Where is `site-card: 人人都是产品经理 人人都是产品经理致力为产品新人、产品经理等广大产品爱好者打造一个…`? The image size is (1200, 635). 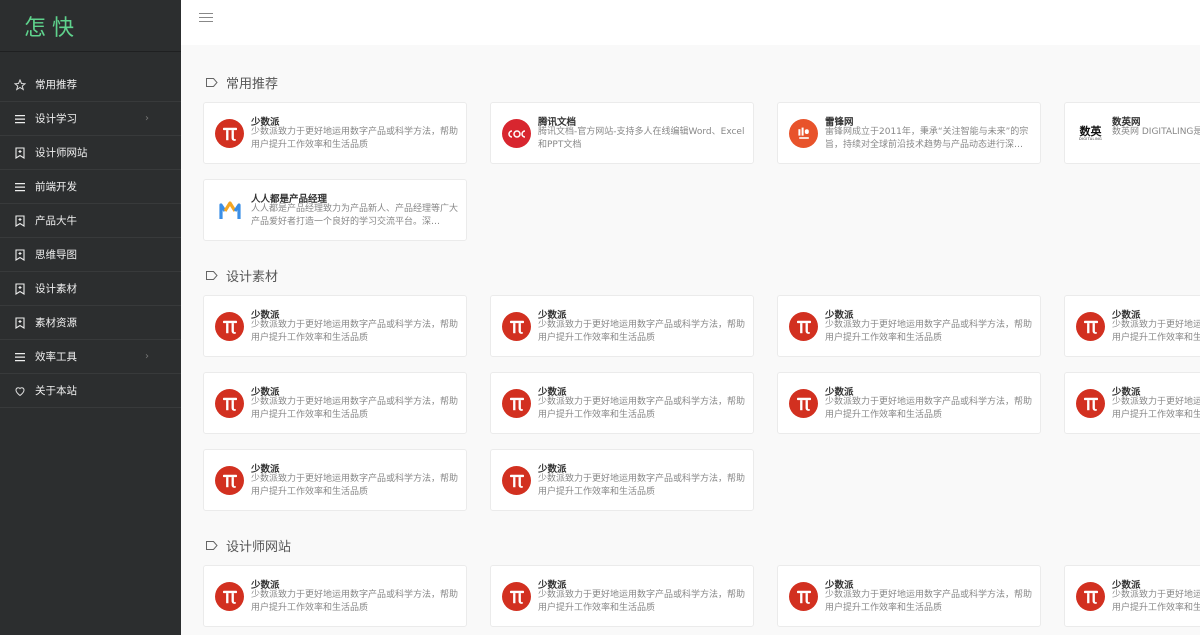
site-card: 人人都是产品经理 人人都是产品经理致力为产品新人、产品经理等广大产品爱好者打造一个… is located at coordinates (335, 210).